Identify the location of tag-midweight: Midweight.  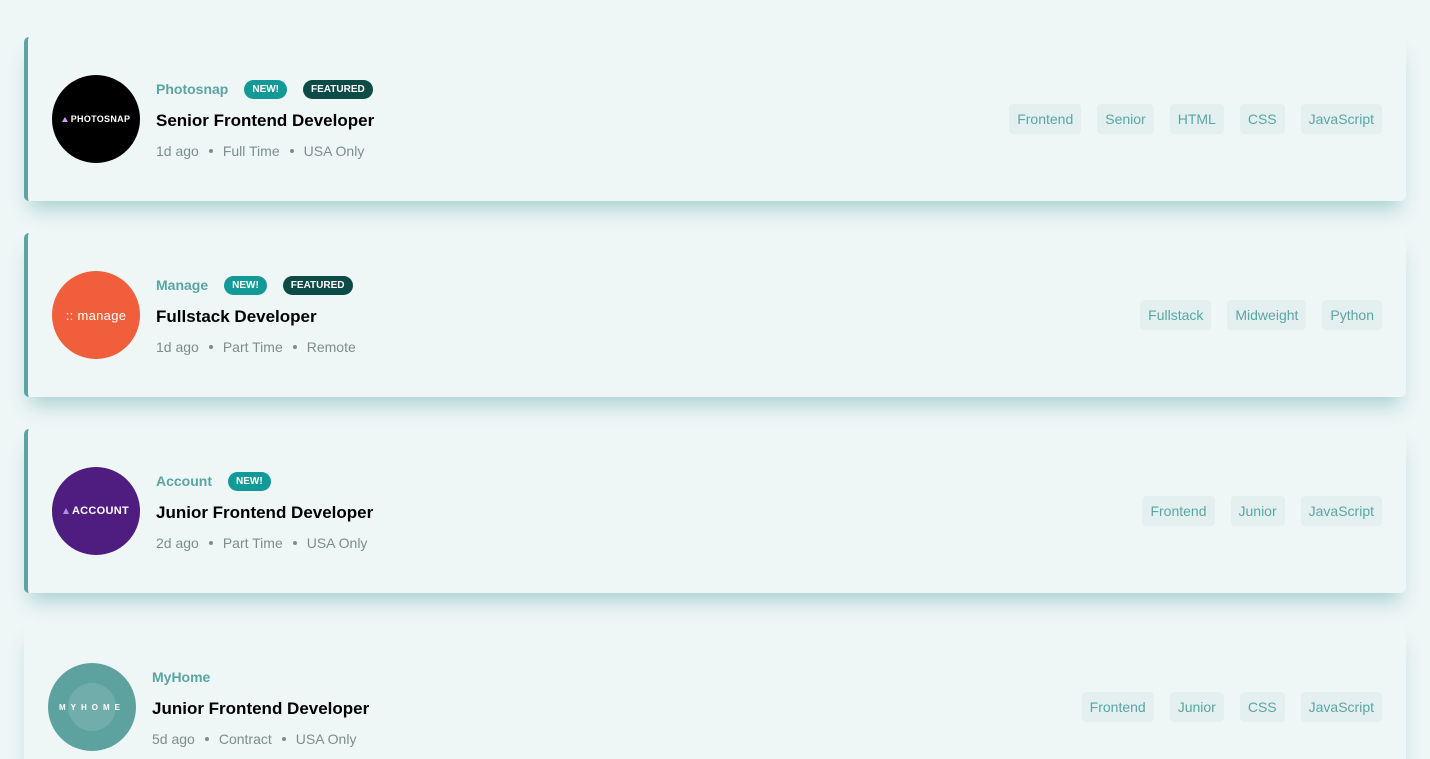
(1267, 315).